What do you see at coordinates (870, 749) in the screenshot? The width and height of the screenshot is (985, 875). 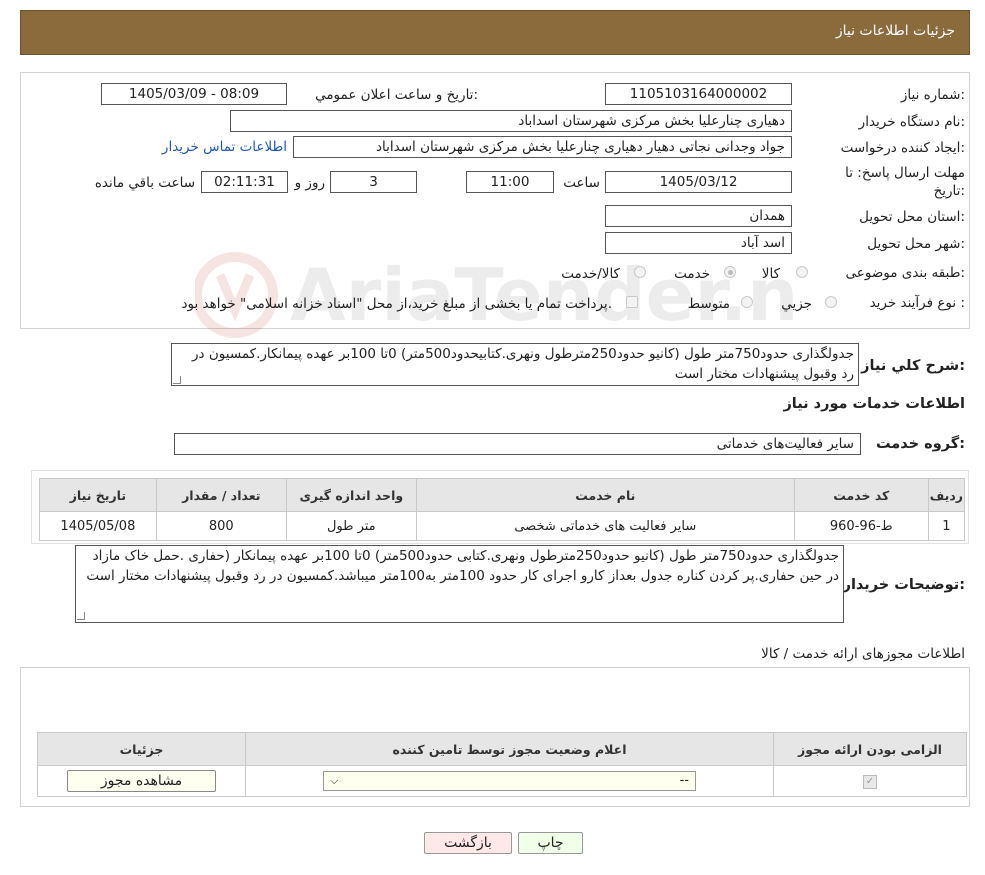 I see `col-permit-required: الزامی بودن ارائه مجوز` at bounding box center [870, 749].